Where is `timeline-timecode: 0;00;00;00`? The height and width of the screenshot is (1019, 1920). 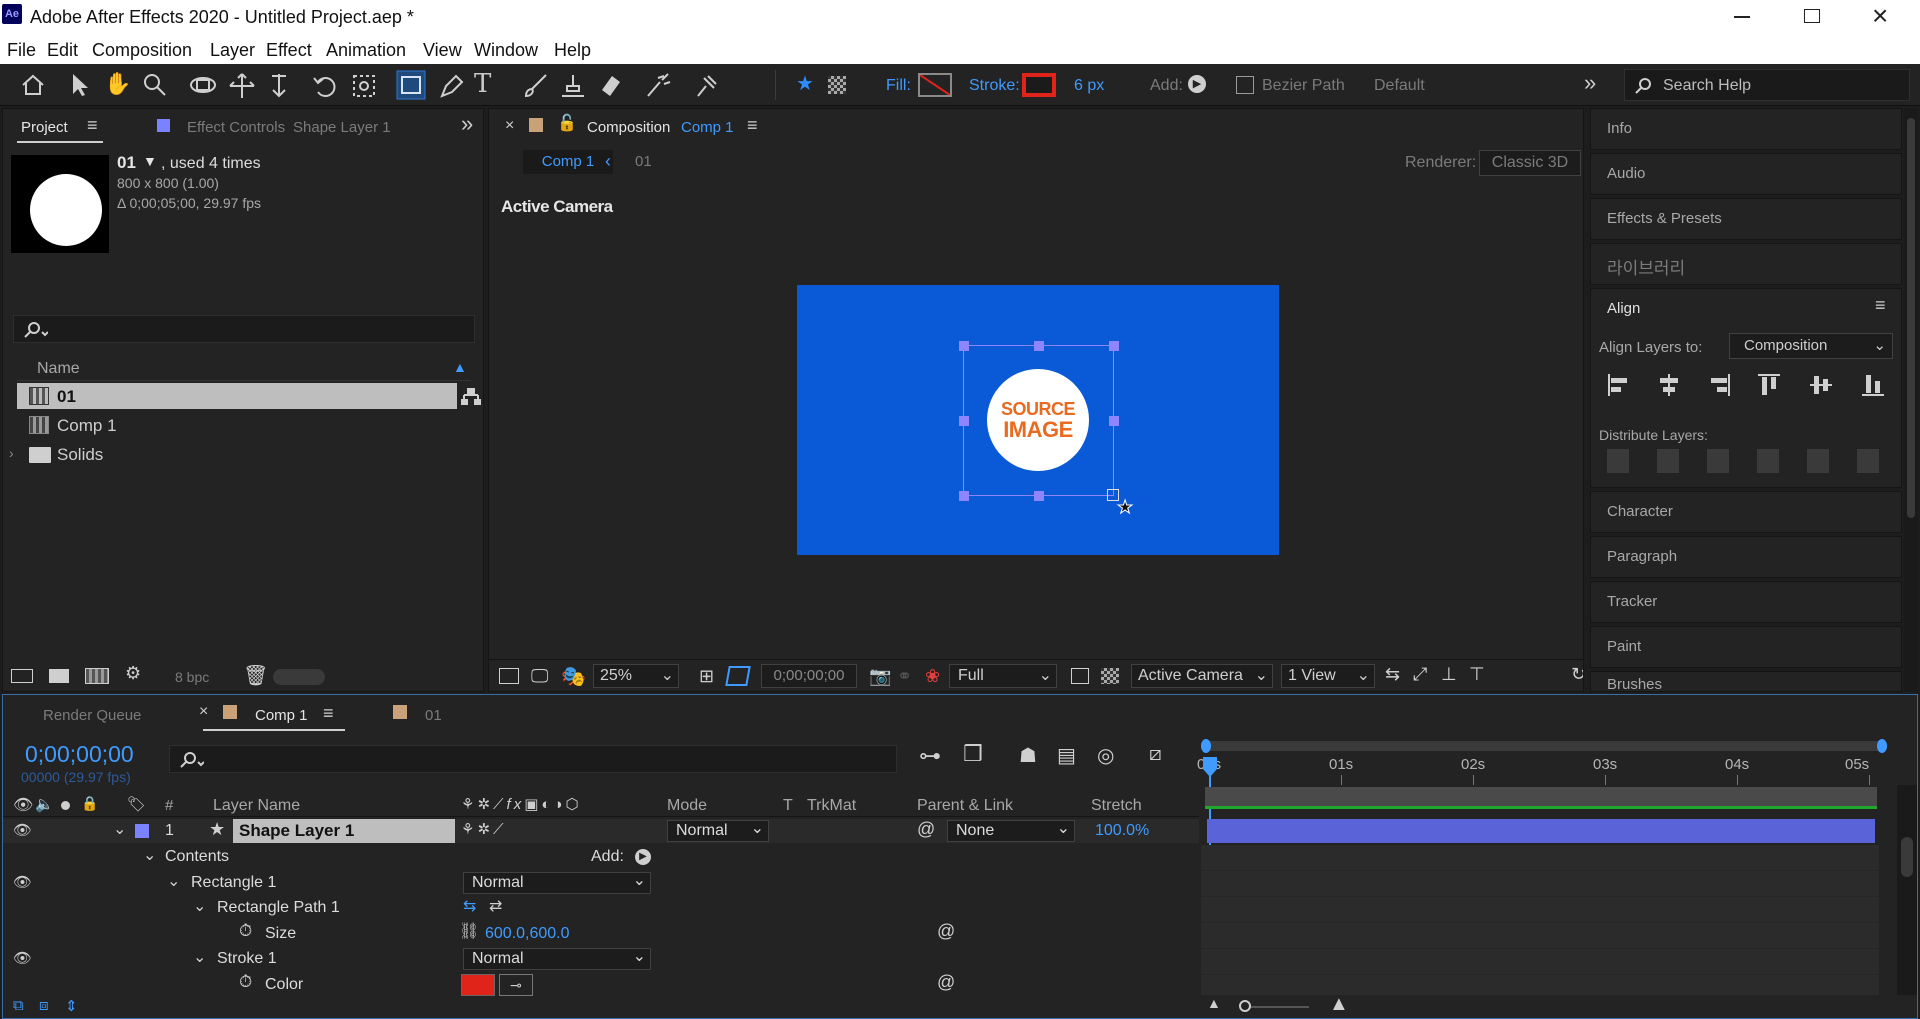 timeline-timecode: 0;00;00;00 is located at coordinates (79, 754).